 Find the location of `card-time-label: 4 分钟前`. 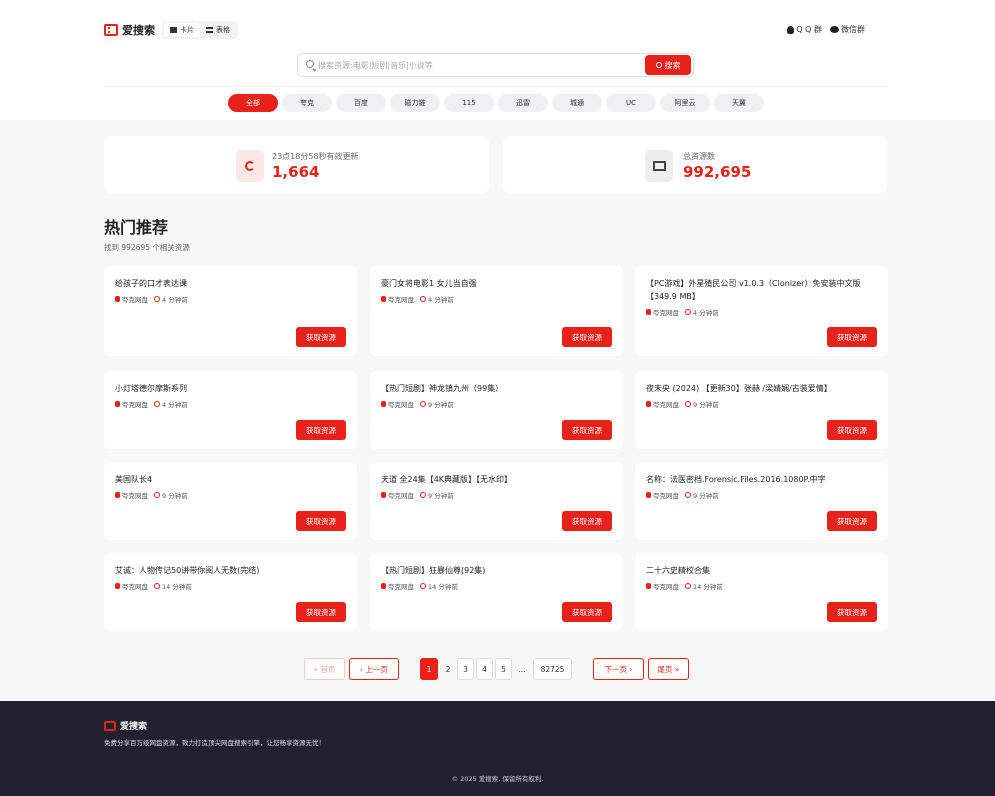

card-time-label: 4 分钟前 is located at coordinates (175, 405).